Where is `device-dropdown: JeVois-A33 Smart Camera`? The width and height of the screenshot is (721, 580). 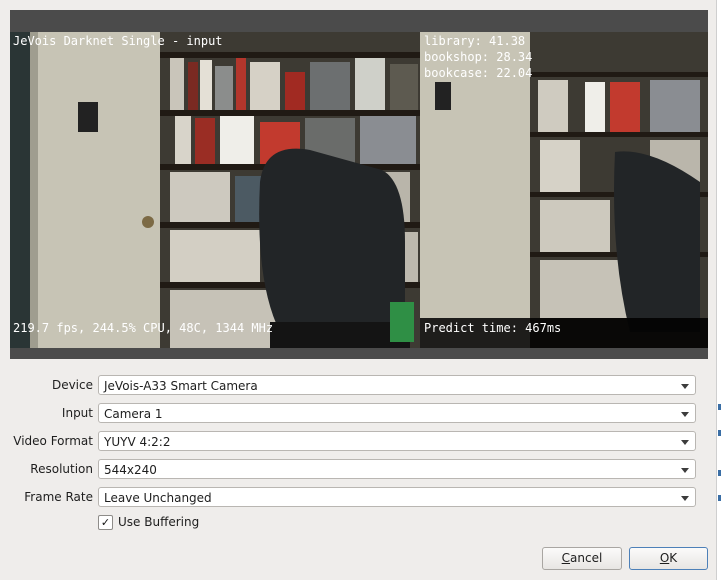
device-dropdown: JeVois-A33 Smart Camera is located at coordinates (397, 385).